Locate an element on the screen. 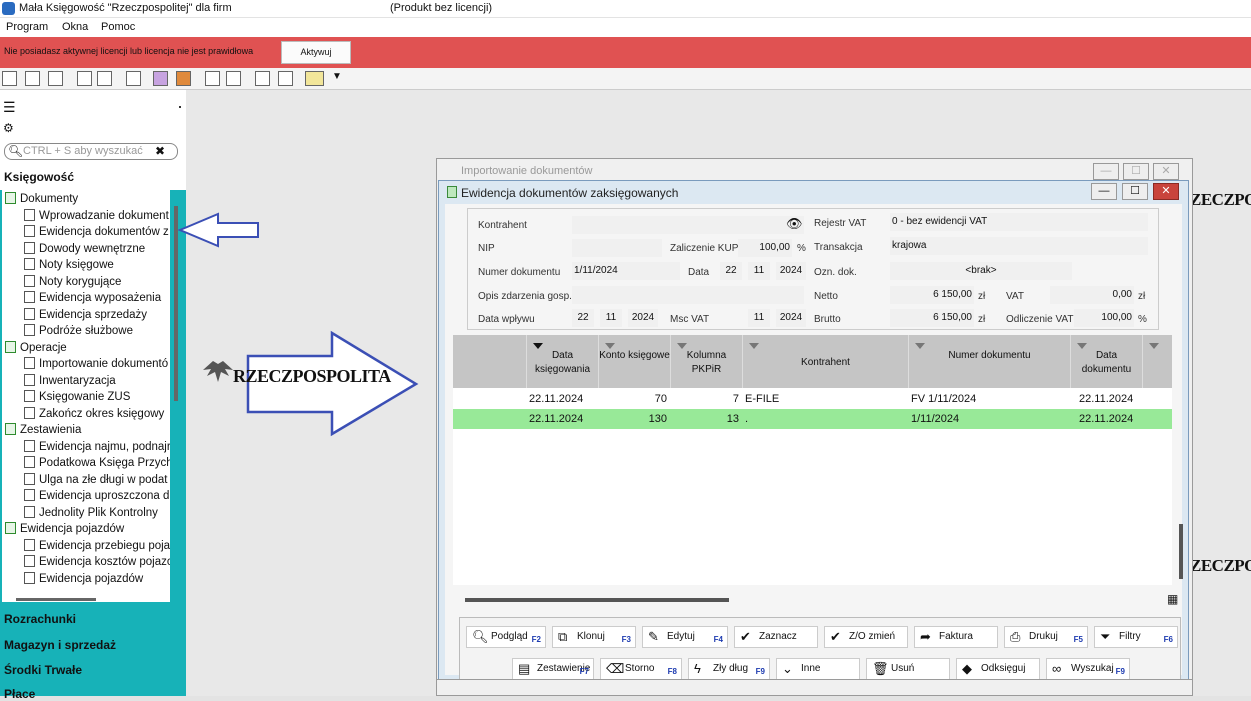 Image resolution: width=1251 pixels, height=701 pixels. tree-item: Zakończ okres księgowy is located at coordinates (94, 414).